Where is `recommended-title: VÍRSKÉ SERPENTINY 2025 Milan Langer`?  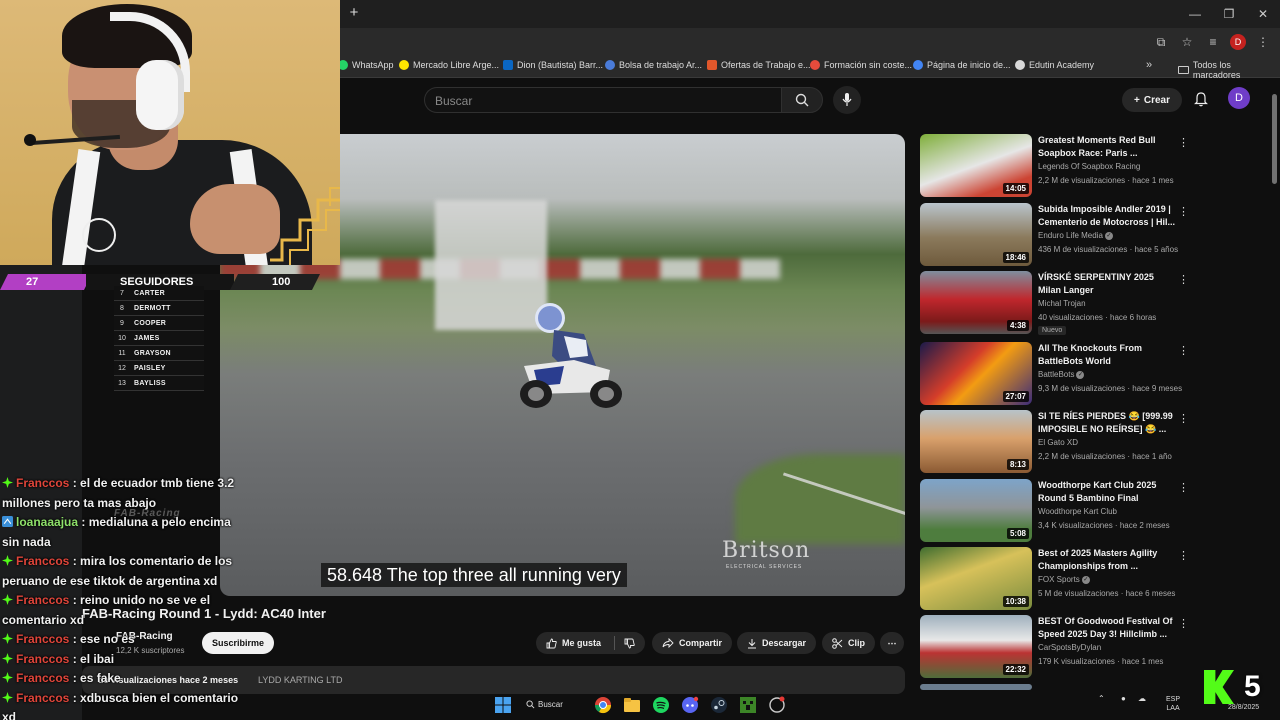
recommended-title: VÍRSKÉ SERPENTINY 2025 Milan Langer is located at coordinates (1107, 284).